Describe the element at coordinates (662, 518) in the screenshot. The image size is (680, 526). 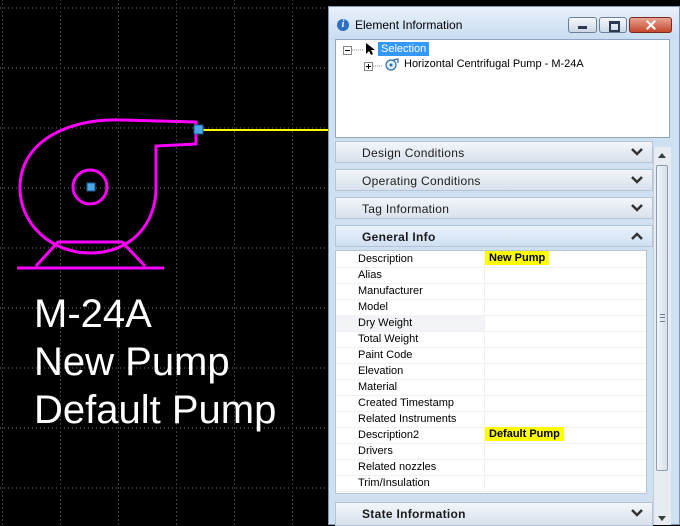
I see `scroll-down-arrow` at that location.